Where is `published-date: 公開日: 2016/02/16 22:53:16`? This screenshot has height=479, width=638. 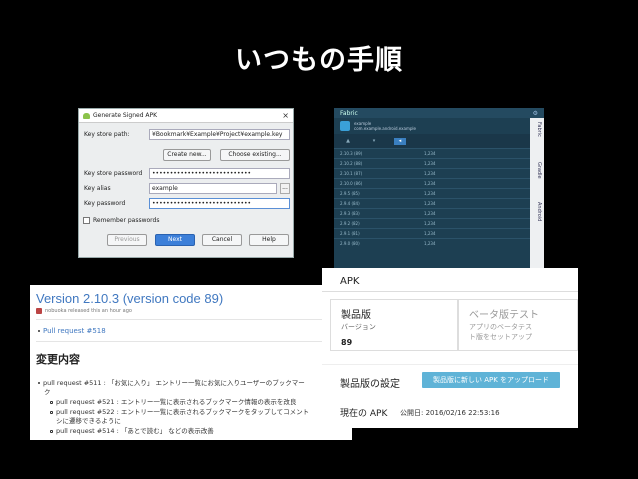
published-date: 公開日: 2016/02/16 22:53:16 is located at coordinates (450, 413).